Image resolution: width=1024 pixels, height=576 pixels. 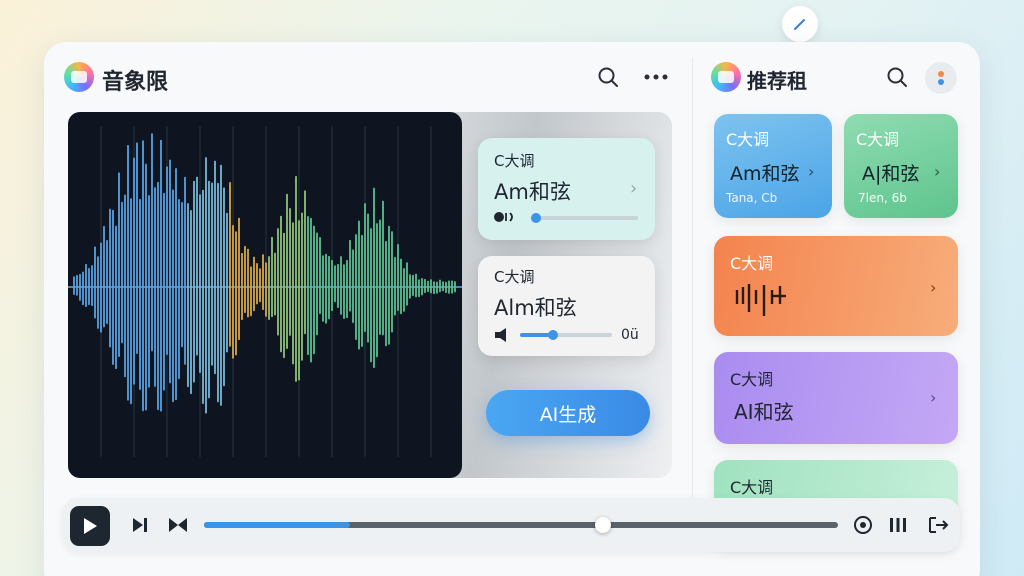 What do you see at coordinates (836, 398) in the screenshot?
I see `rec-card-4: C大调 AI和弦 ›` at bounding box center [836, 398].